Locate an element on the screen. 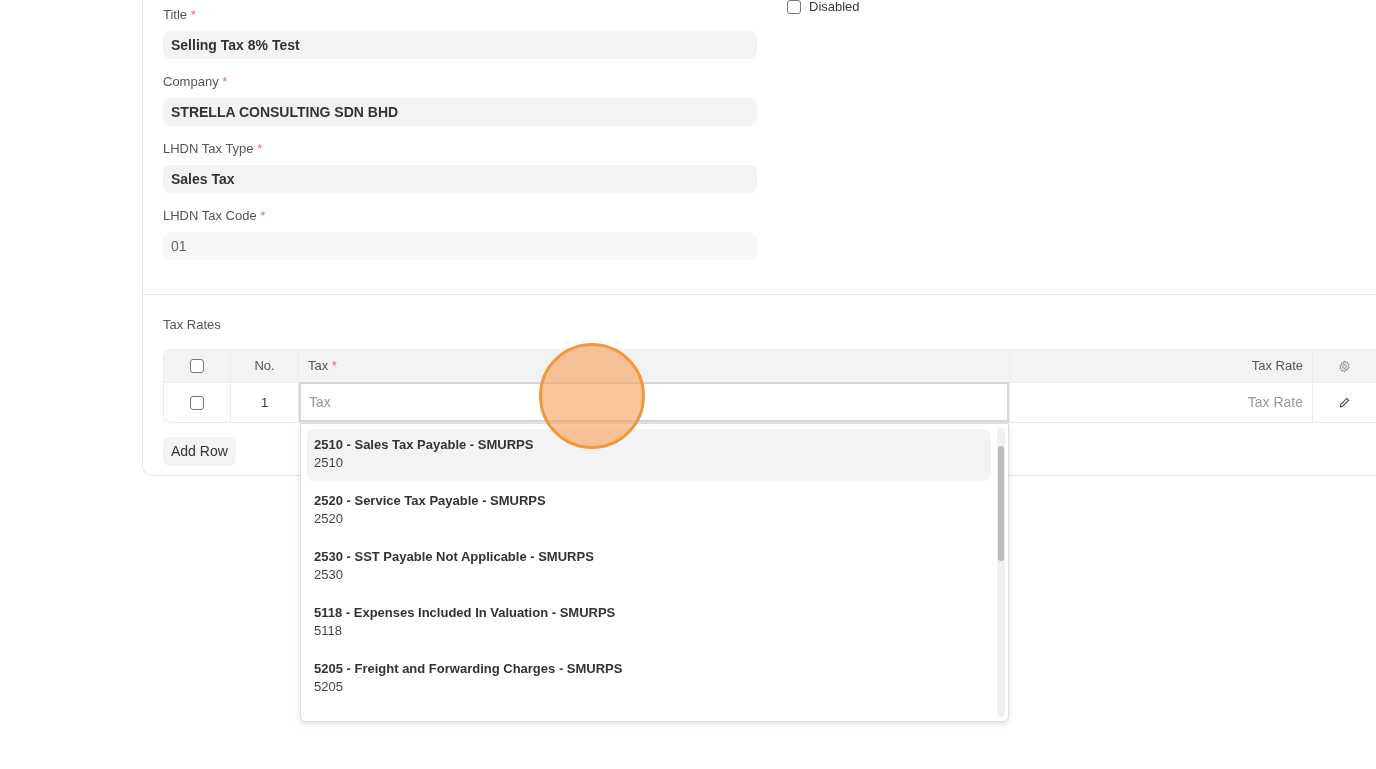  settings-icon is located at coordinates (1344, 366).